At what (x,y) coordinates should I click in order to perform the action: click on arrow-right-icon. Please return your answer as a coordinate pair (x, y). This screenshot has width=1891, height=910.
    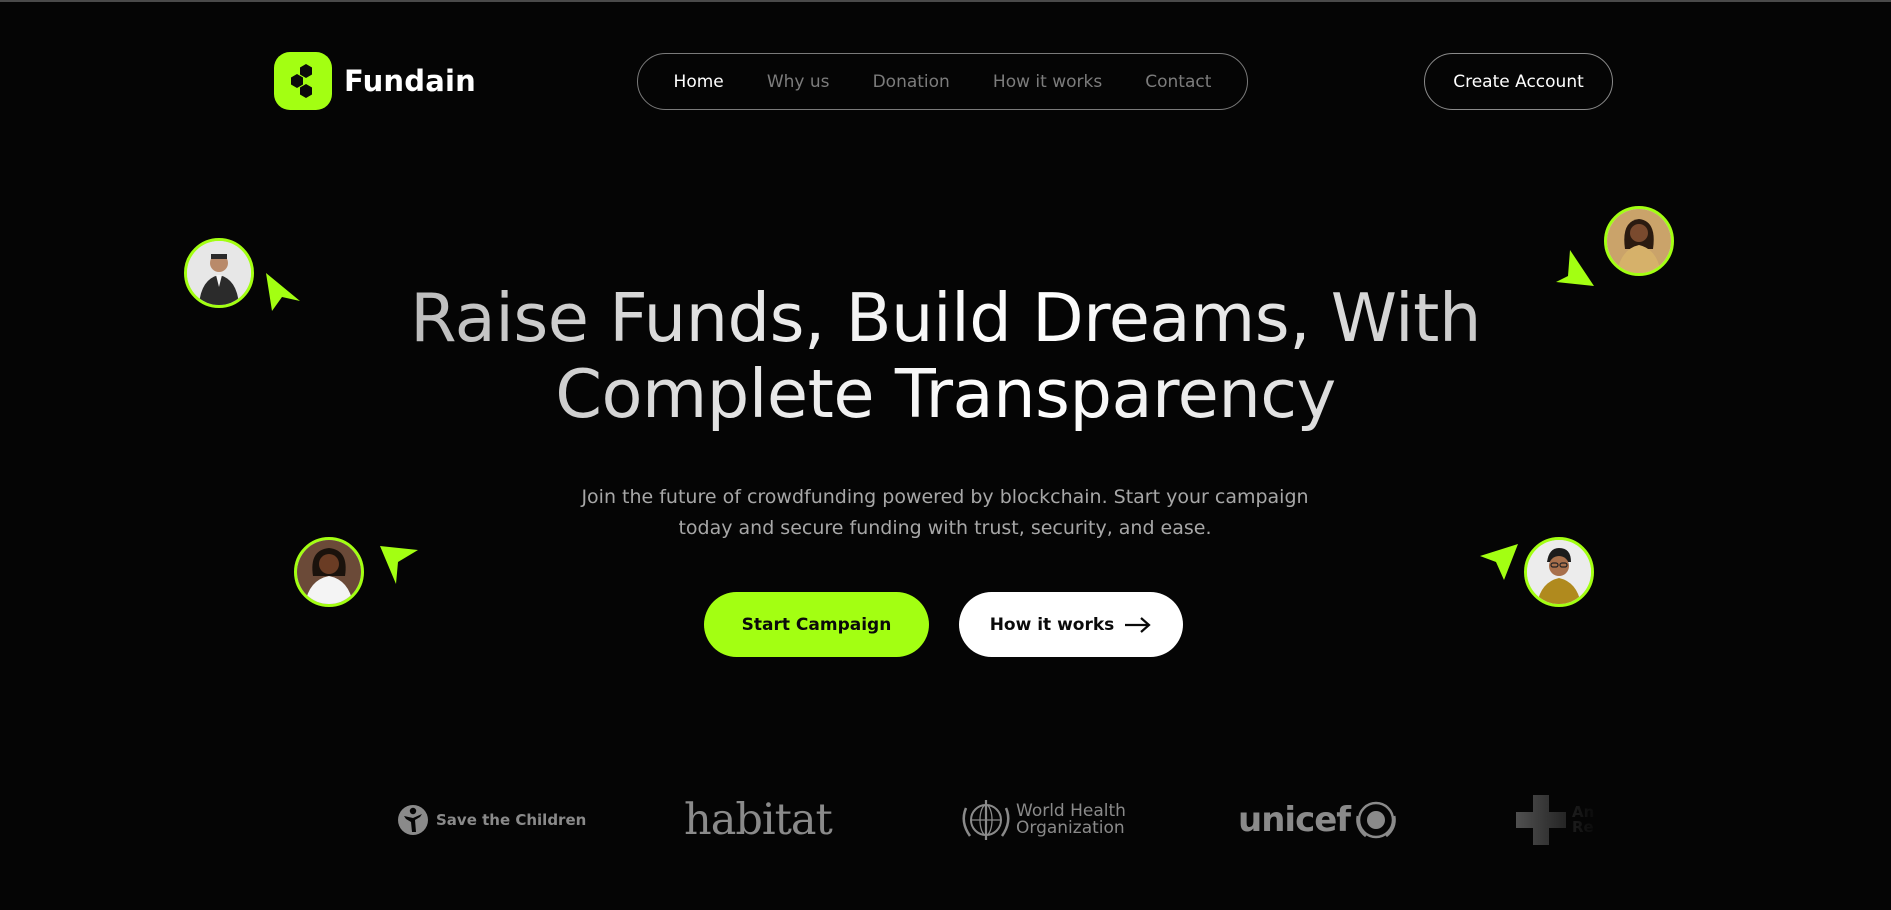
    Looking at the image, I should click on (1138, 624).